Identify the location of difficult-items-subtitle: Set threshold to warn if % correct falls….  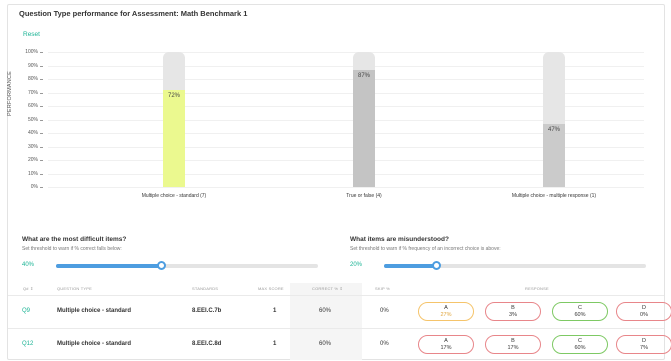
(72, 249).